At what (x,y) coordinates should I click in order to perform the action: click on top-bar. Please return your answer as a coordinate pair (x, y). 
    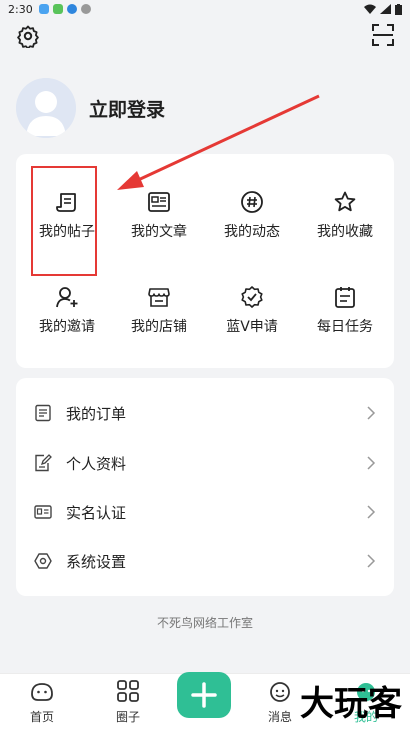
    Looking at the image, I should click on (205, 36).